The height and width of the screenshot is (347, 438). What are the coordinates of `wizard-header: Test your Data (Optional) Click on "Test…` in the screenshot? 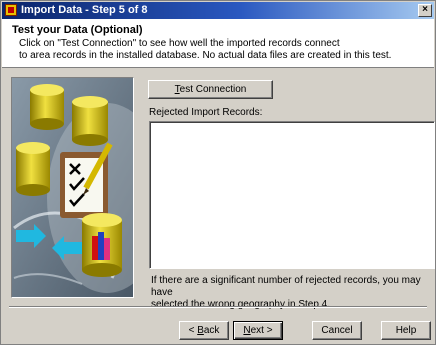 It's located at (218, 43).